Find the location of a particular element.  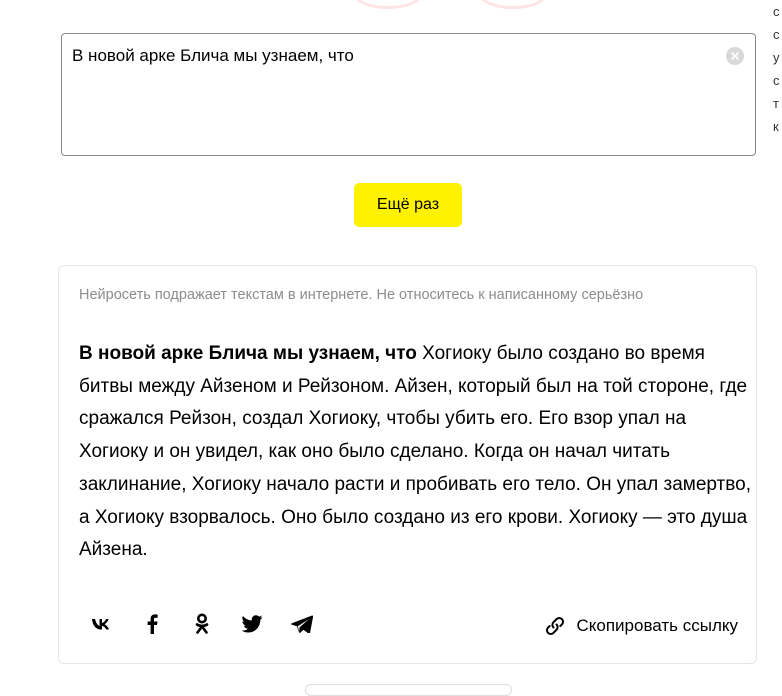

prompt-echo: В новой арке Блича мы узнаем, что is located at coordinates (248, 353).